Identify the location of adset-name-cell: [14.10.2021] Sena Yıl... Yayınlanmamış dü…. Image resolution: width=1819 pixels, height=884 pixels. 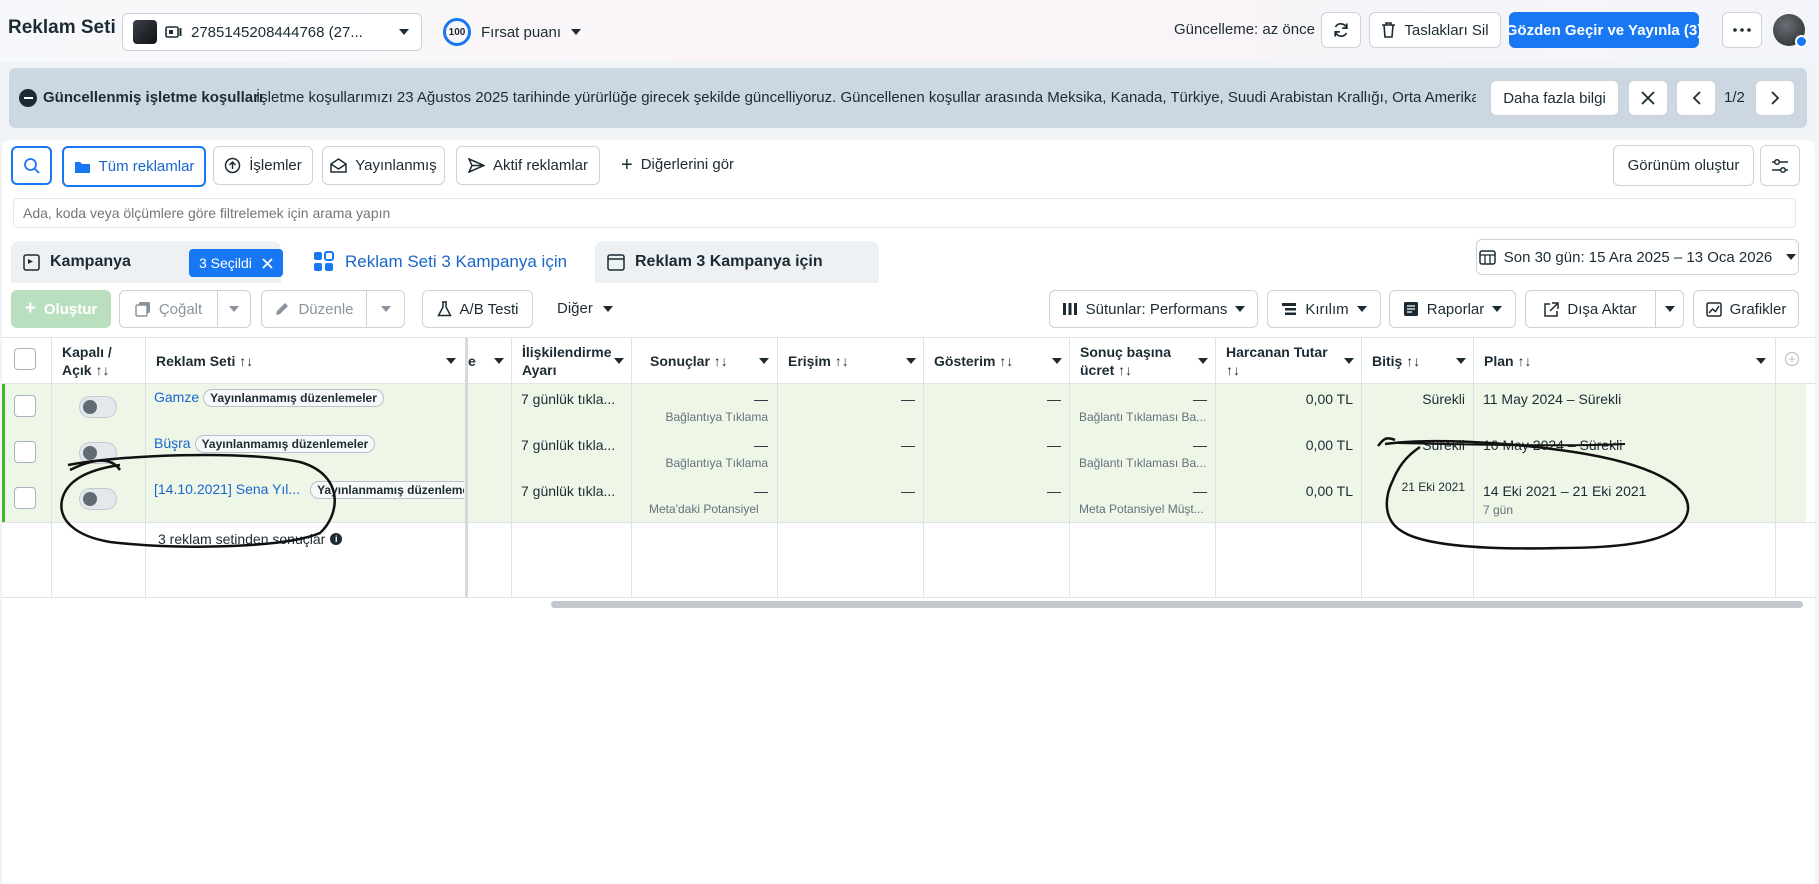
(309, 490).